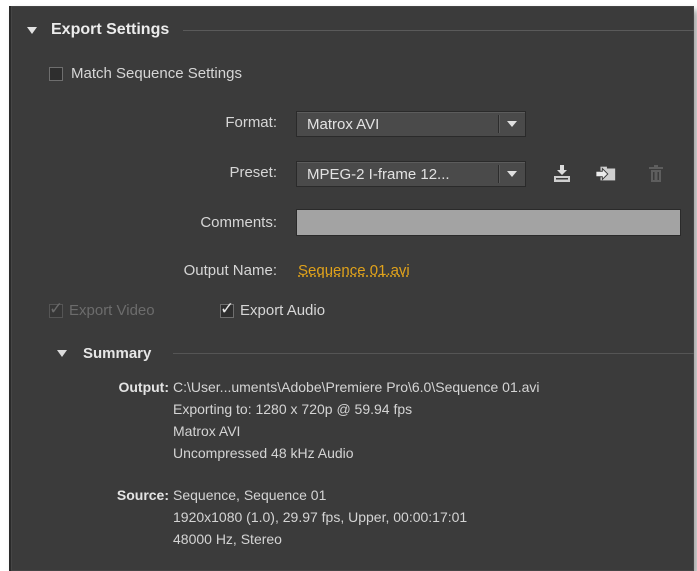 Image resolution: width=697 pixels, height=571 pixels. I want to click on comments-input, so click(488, 222).